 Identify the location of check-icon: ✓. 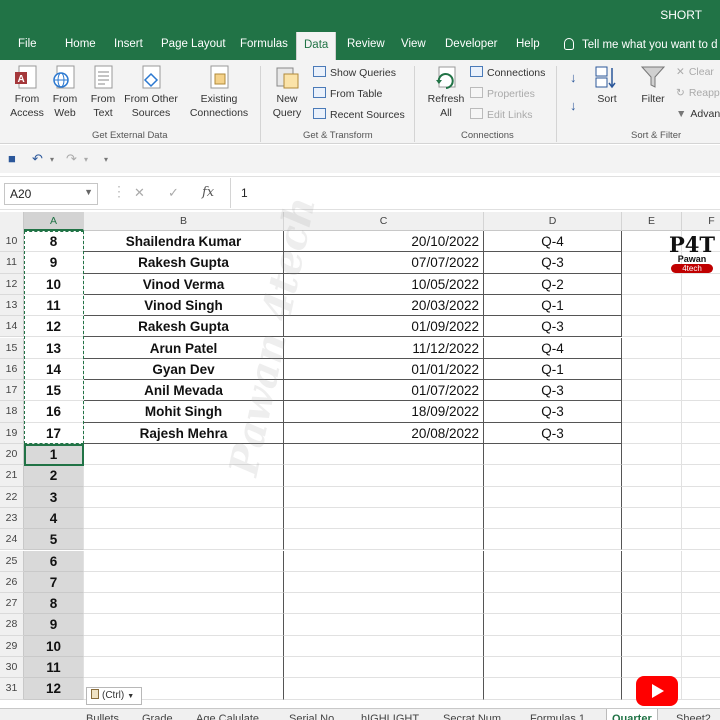
(173, 193).